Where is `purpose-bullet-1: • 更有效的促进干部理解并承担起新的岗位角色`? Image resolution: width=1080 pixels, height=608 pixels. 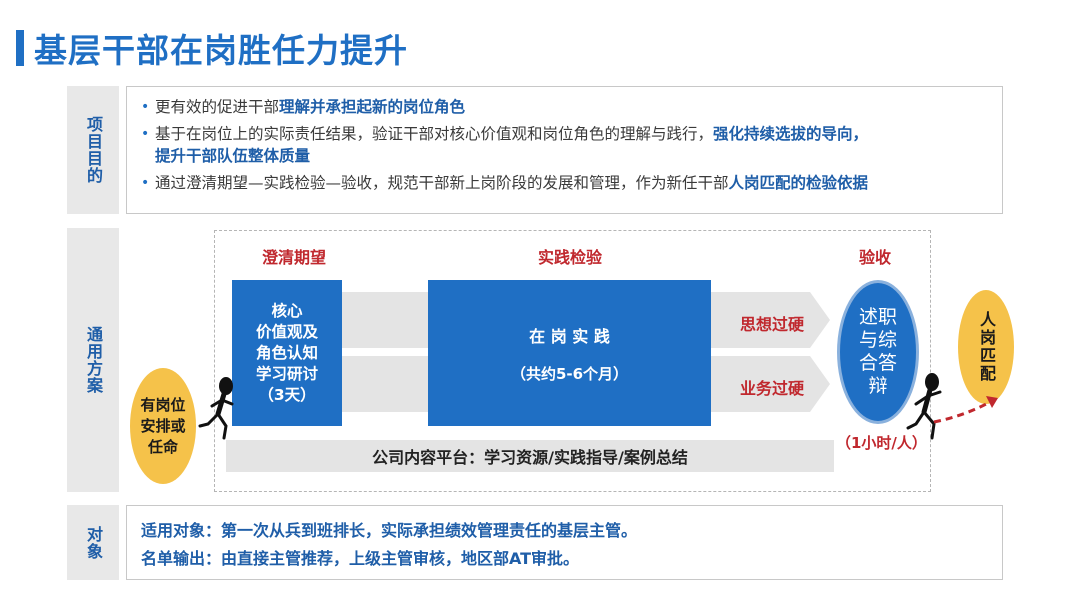
purpose-bullet-1: • 更有效的促进干部理解并承担起新的岗位角色 is located at coordinates (303, 107).